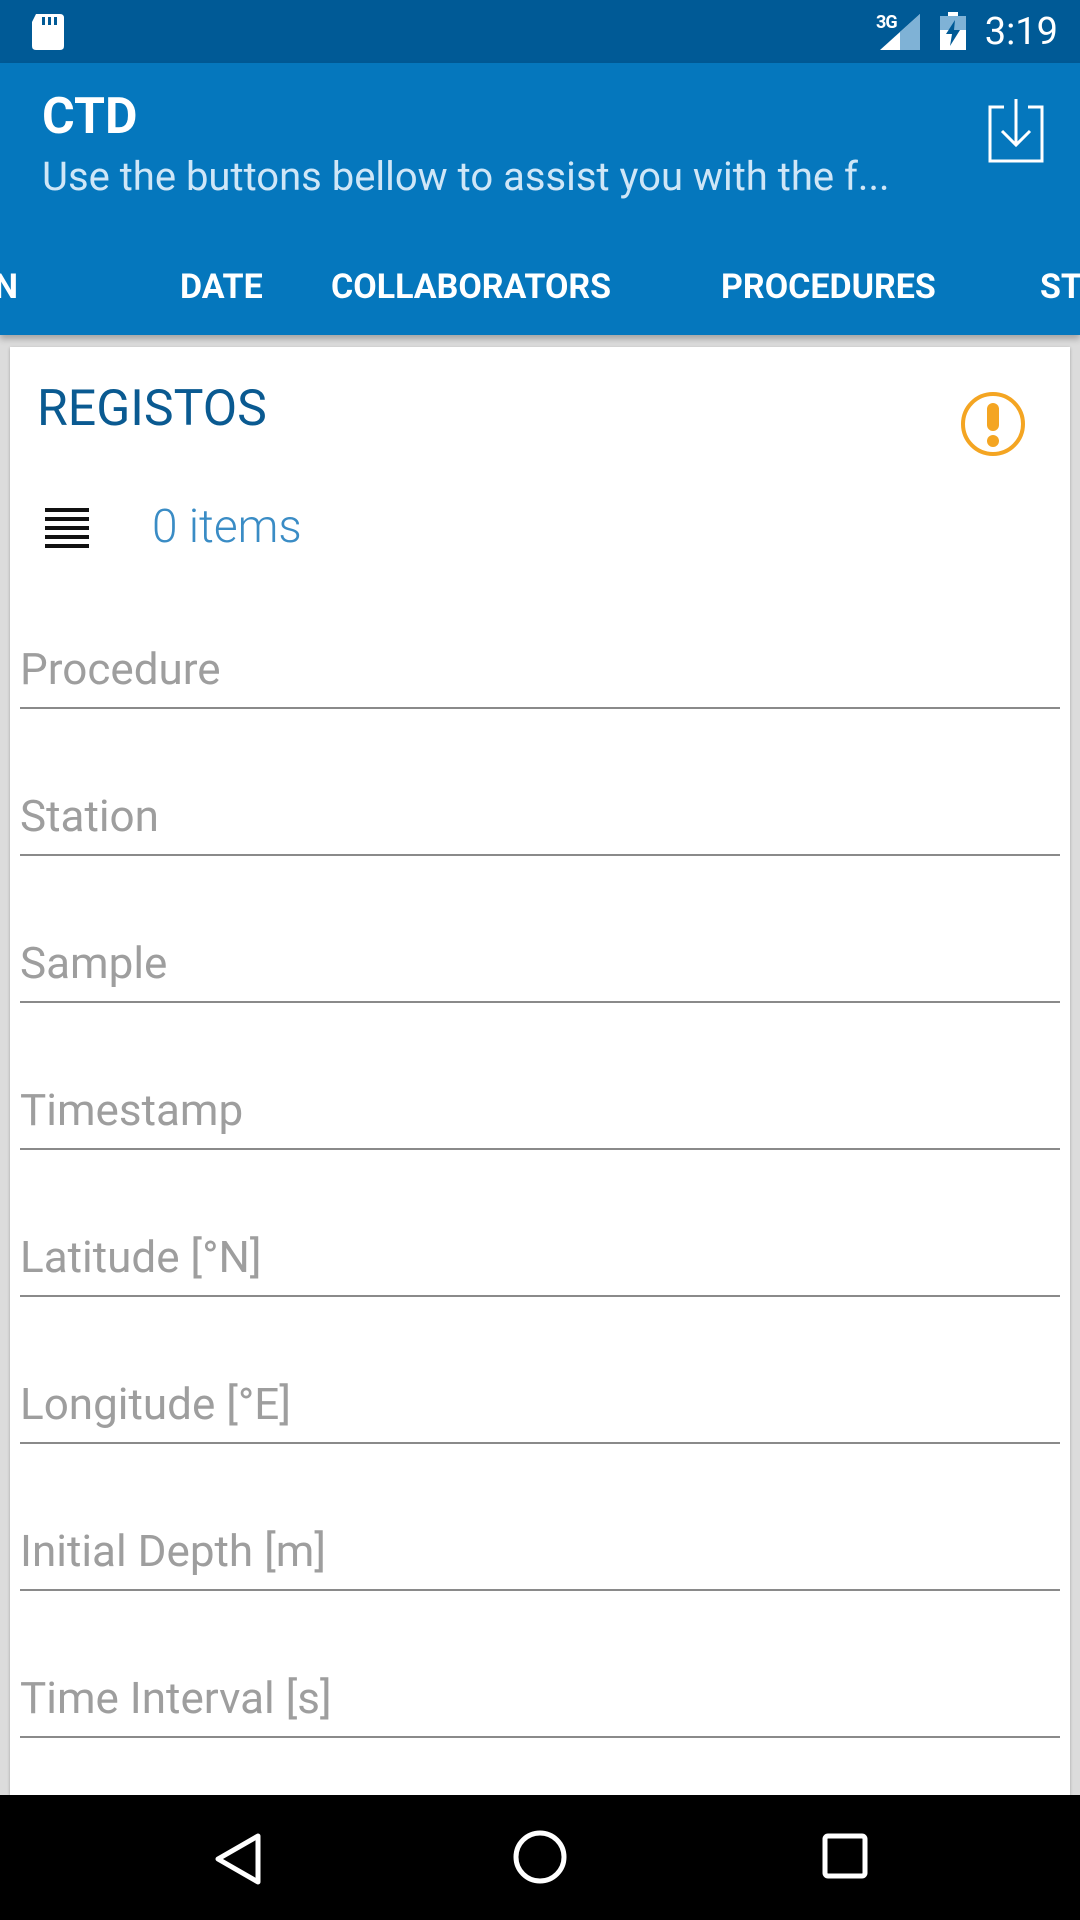 The image size is (1080, 1920). I want to click on navigation-bar, so click(540, 1857).